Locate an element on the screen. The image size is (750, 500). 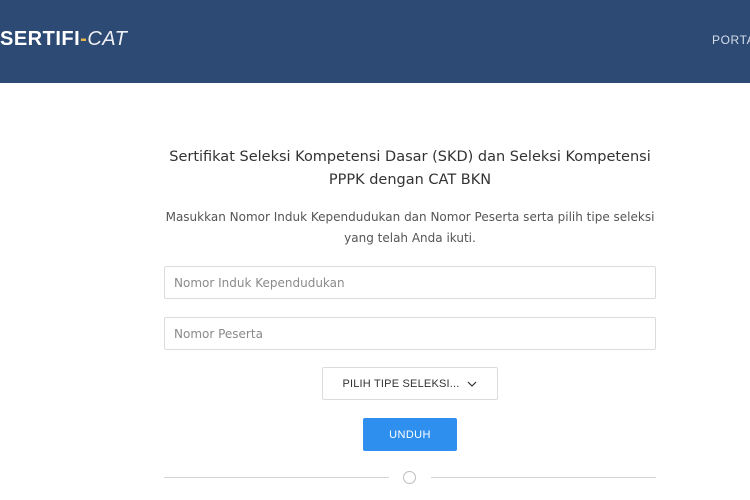
logo-accent-text: CAT is located at coordinates (107, 39).